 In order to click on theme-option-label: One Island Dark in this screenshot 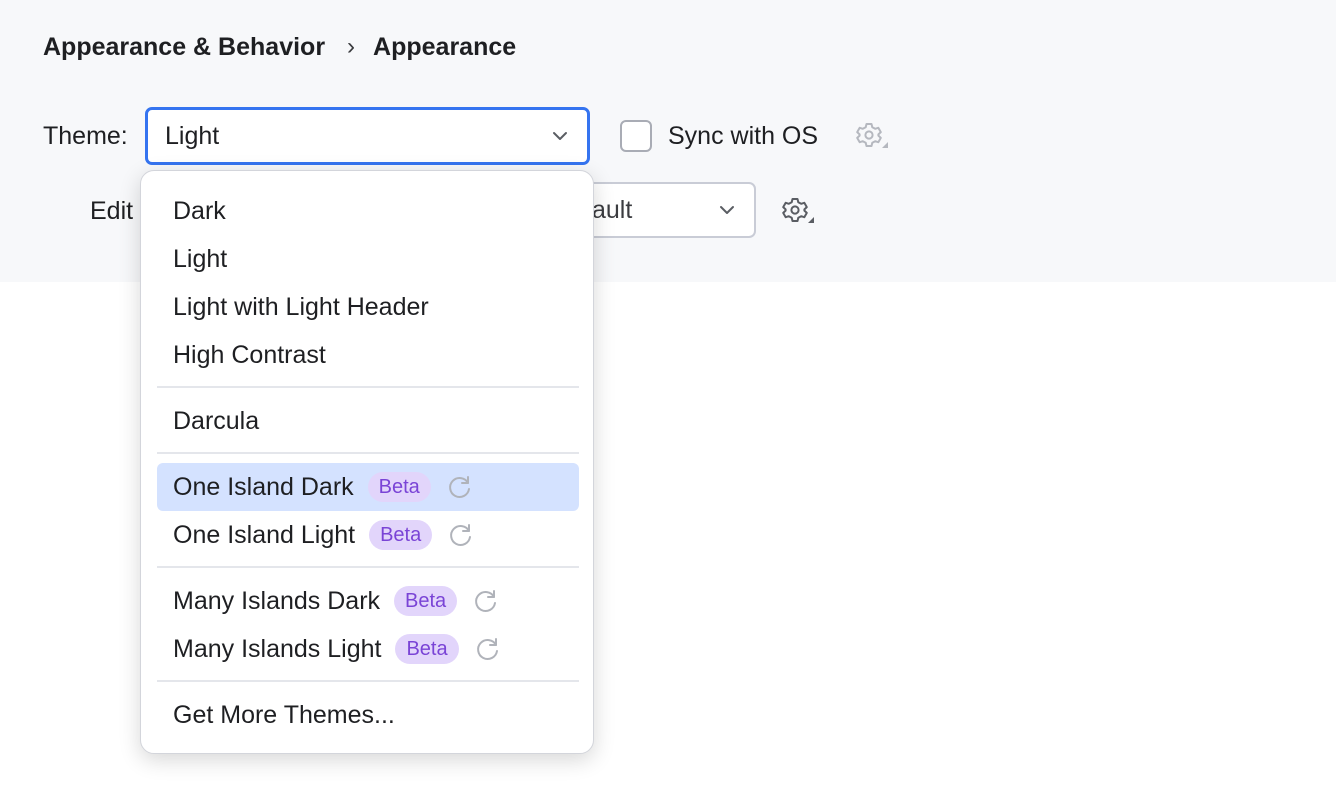, I will do `click(263, 486)`.